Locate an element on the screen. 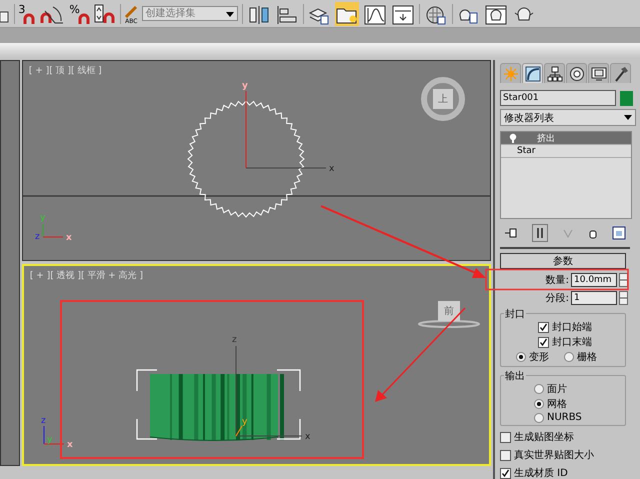 The image size is (640, 479). group-title: 输出 is located at coordinates (515, 376).